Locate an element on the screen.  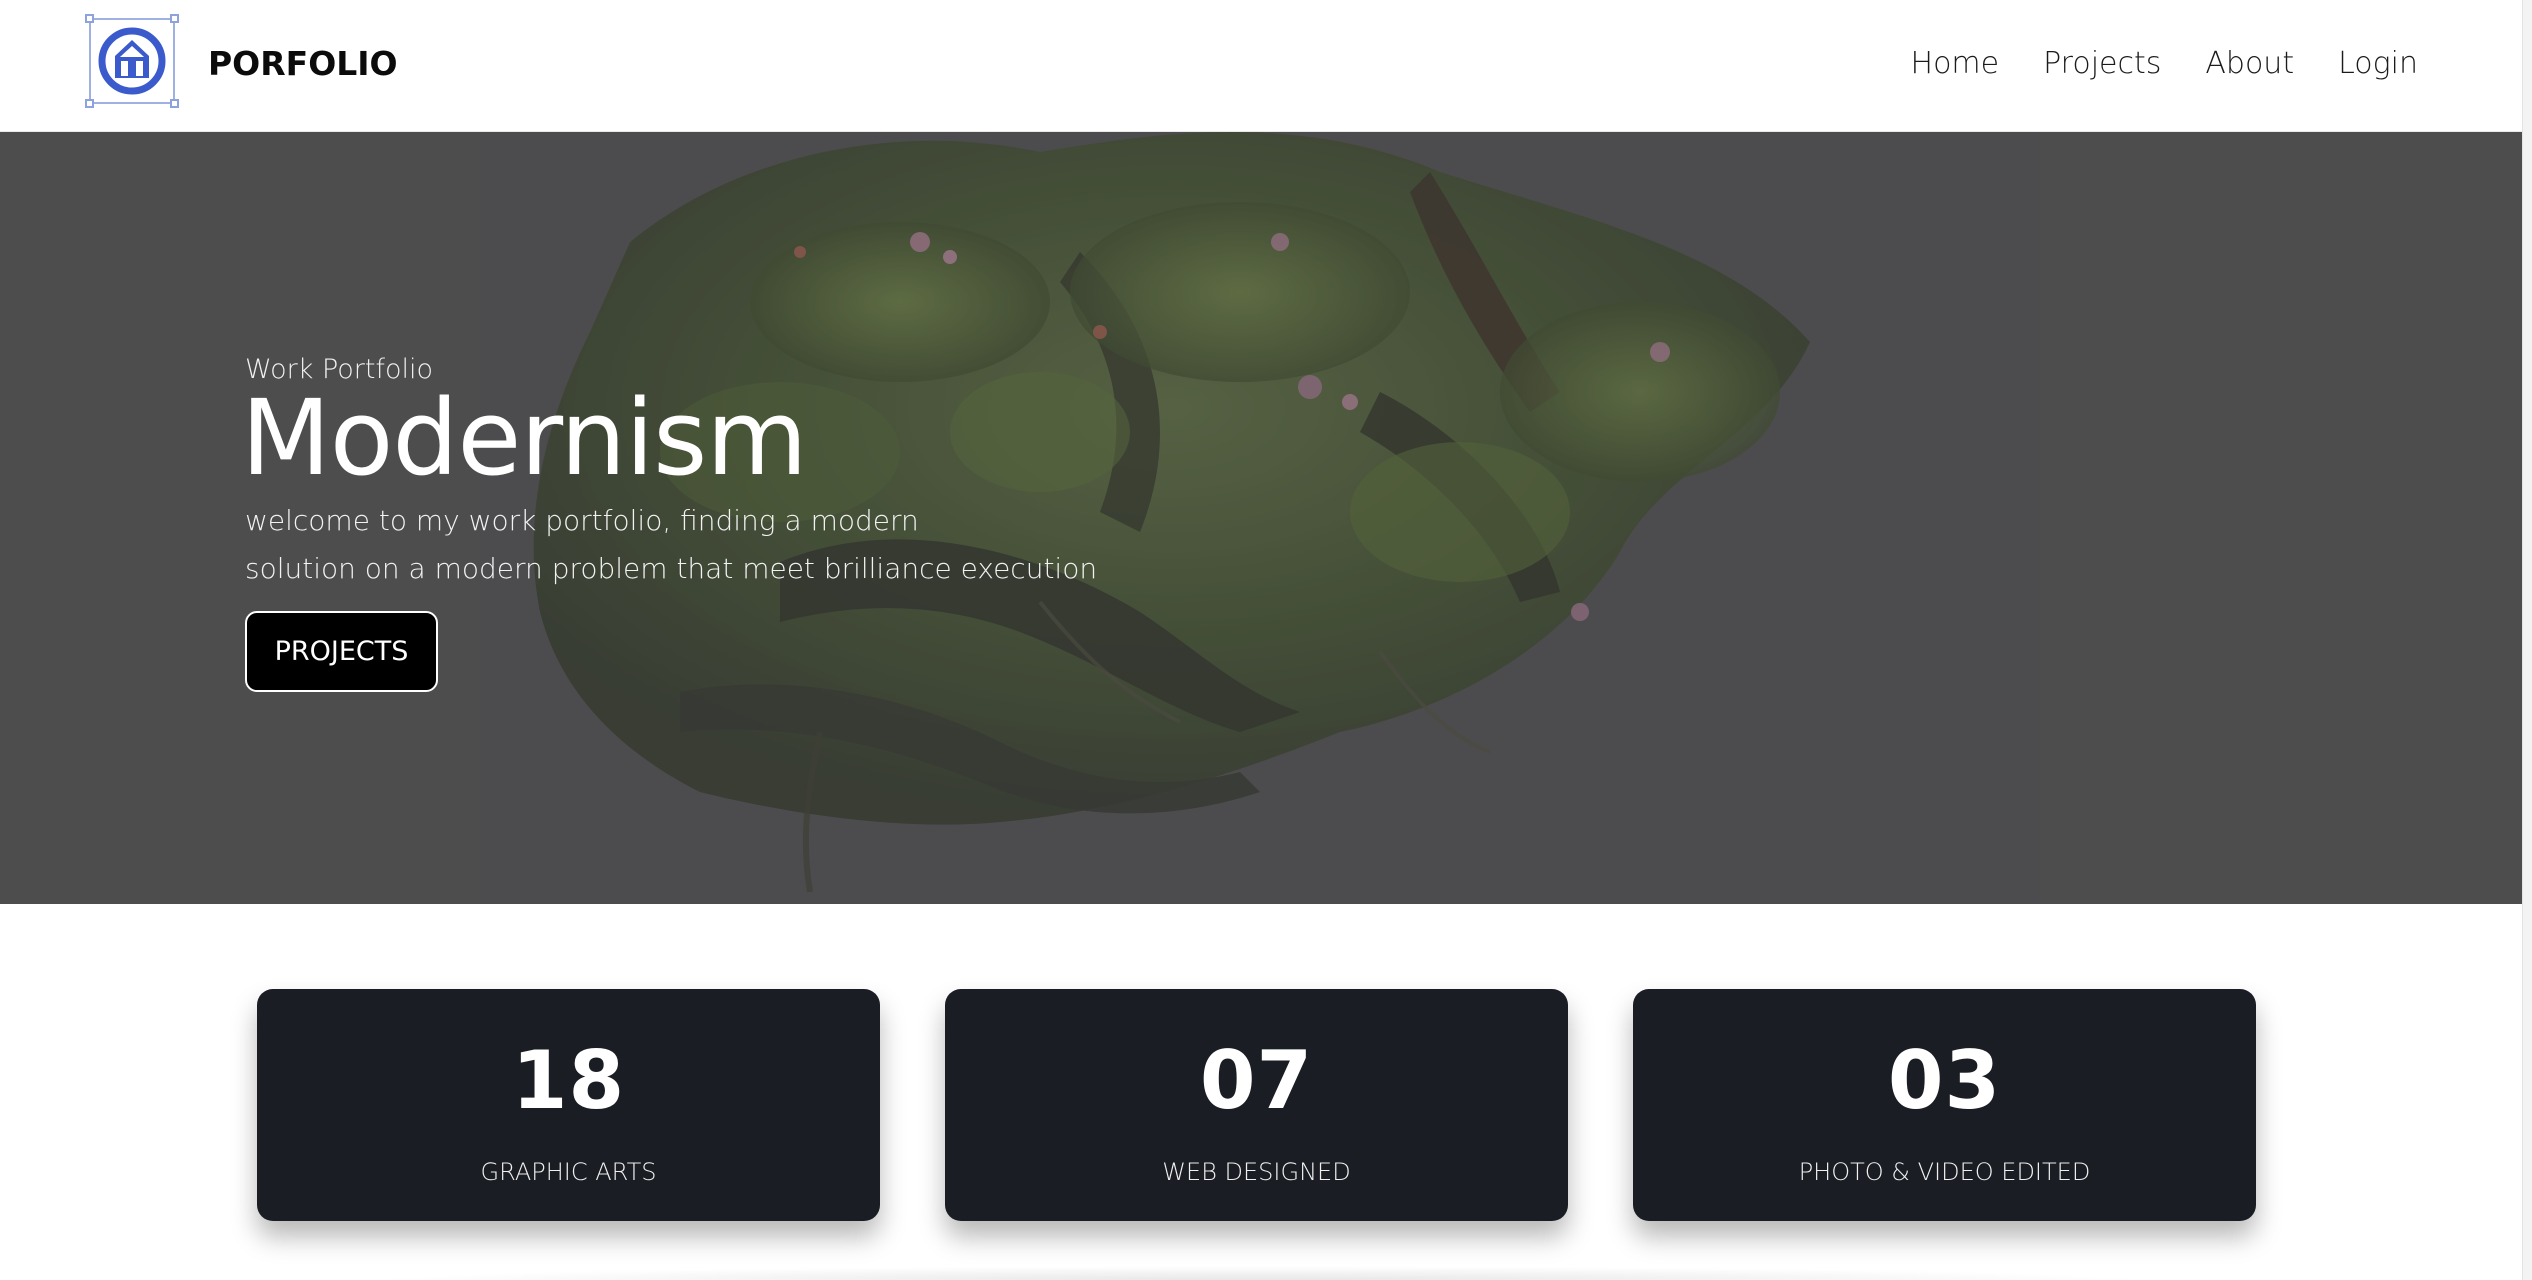
stat-card: 03 PHOTO & VIDEO EDITED is located at coordinates (1944, 1105).